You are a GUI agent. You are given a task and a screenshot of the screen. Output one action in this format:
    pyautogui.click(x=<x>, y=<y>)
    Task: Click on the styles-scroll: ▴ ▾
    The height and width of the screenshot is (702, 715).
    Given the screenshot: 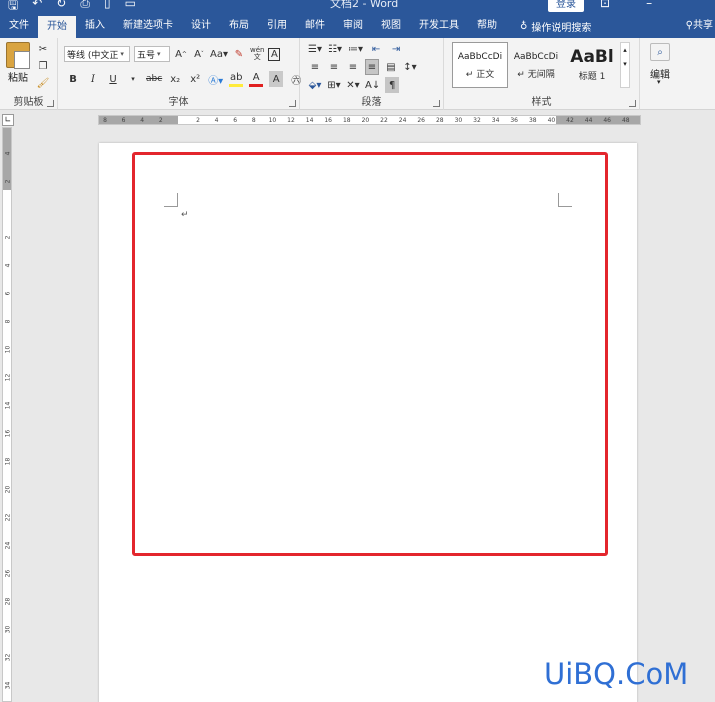 What is the action you would take?
    pyautogui.click(x=625, y=65)
    